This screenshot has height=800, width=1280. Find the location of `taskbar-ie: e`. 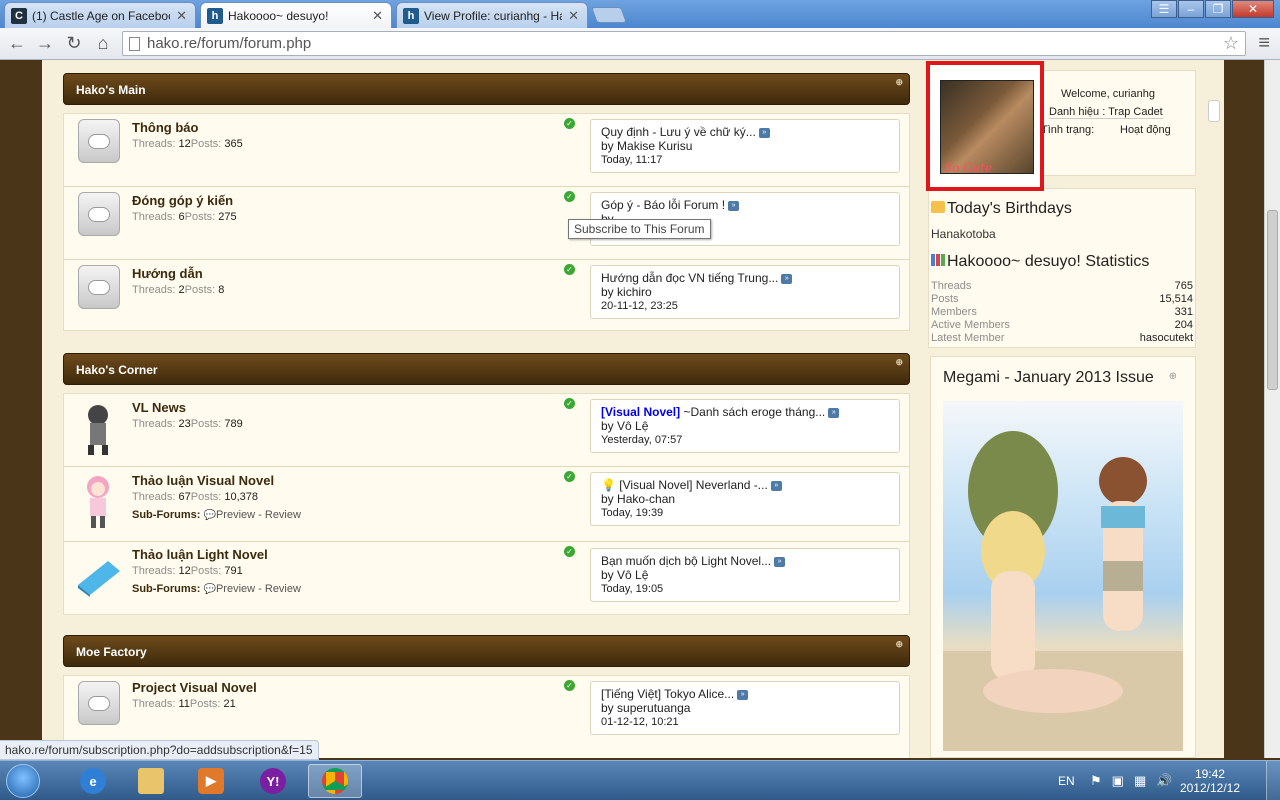

taskbar-ie: e is located at coordinates (93, 781).